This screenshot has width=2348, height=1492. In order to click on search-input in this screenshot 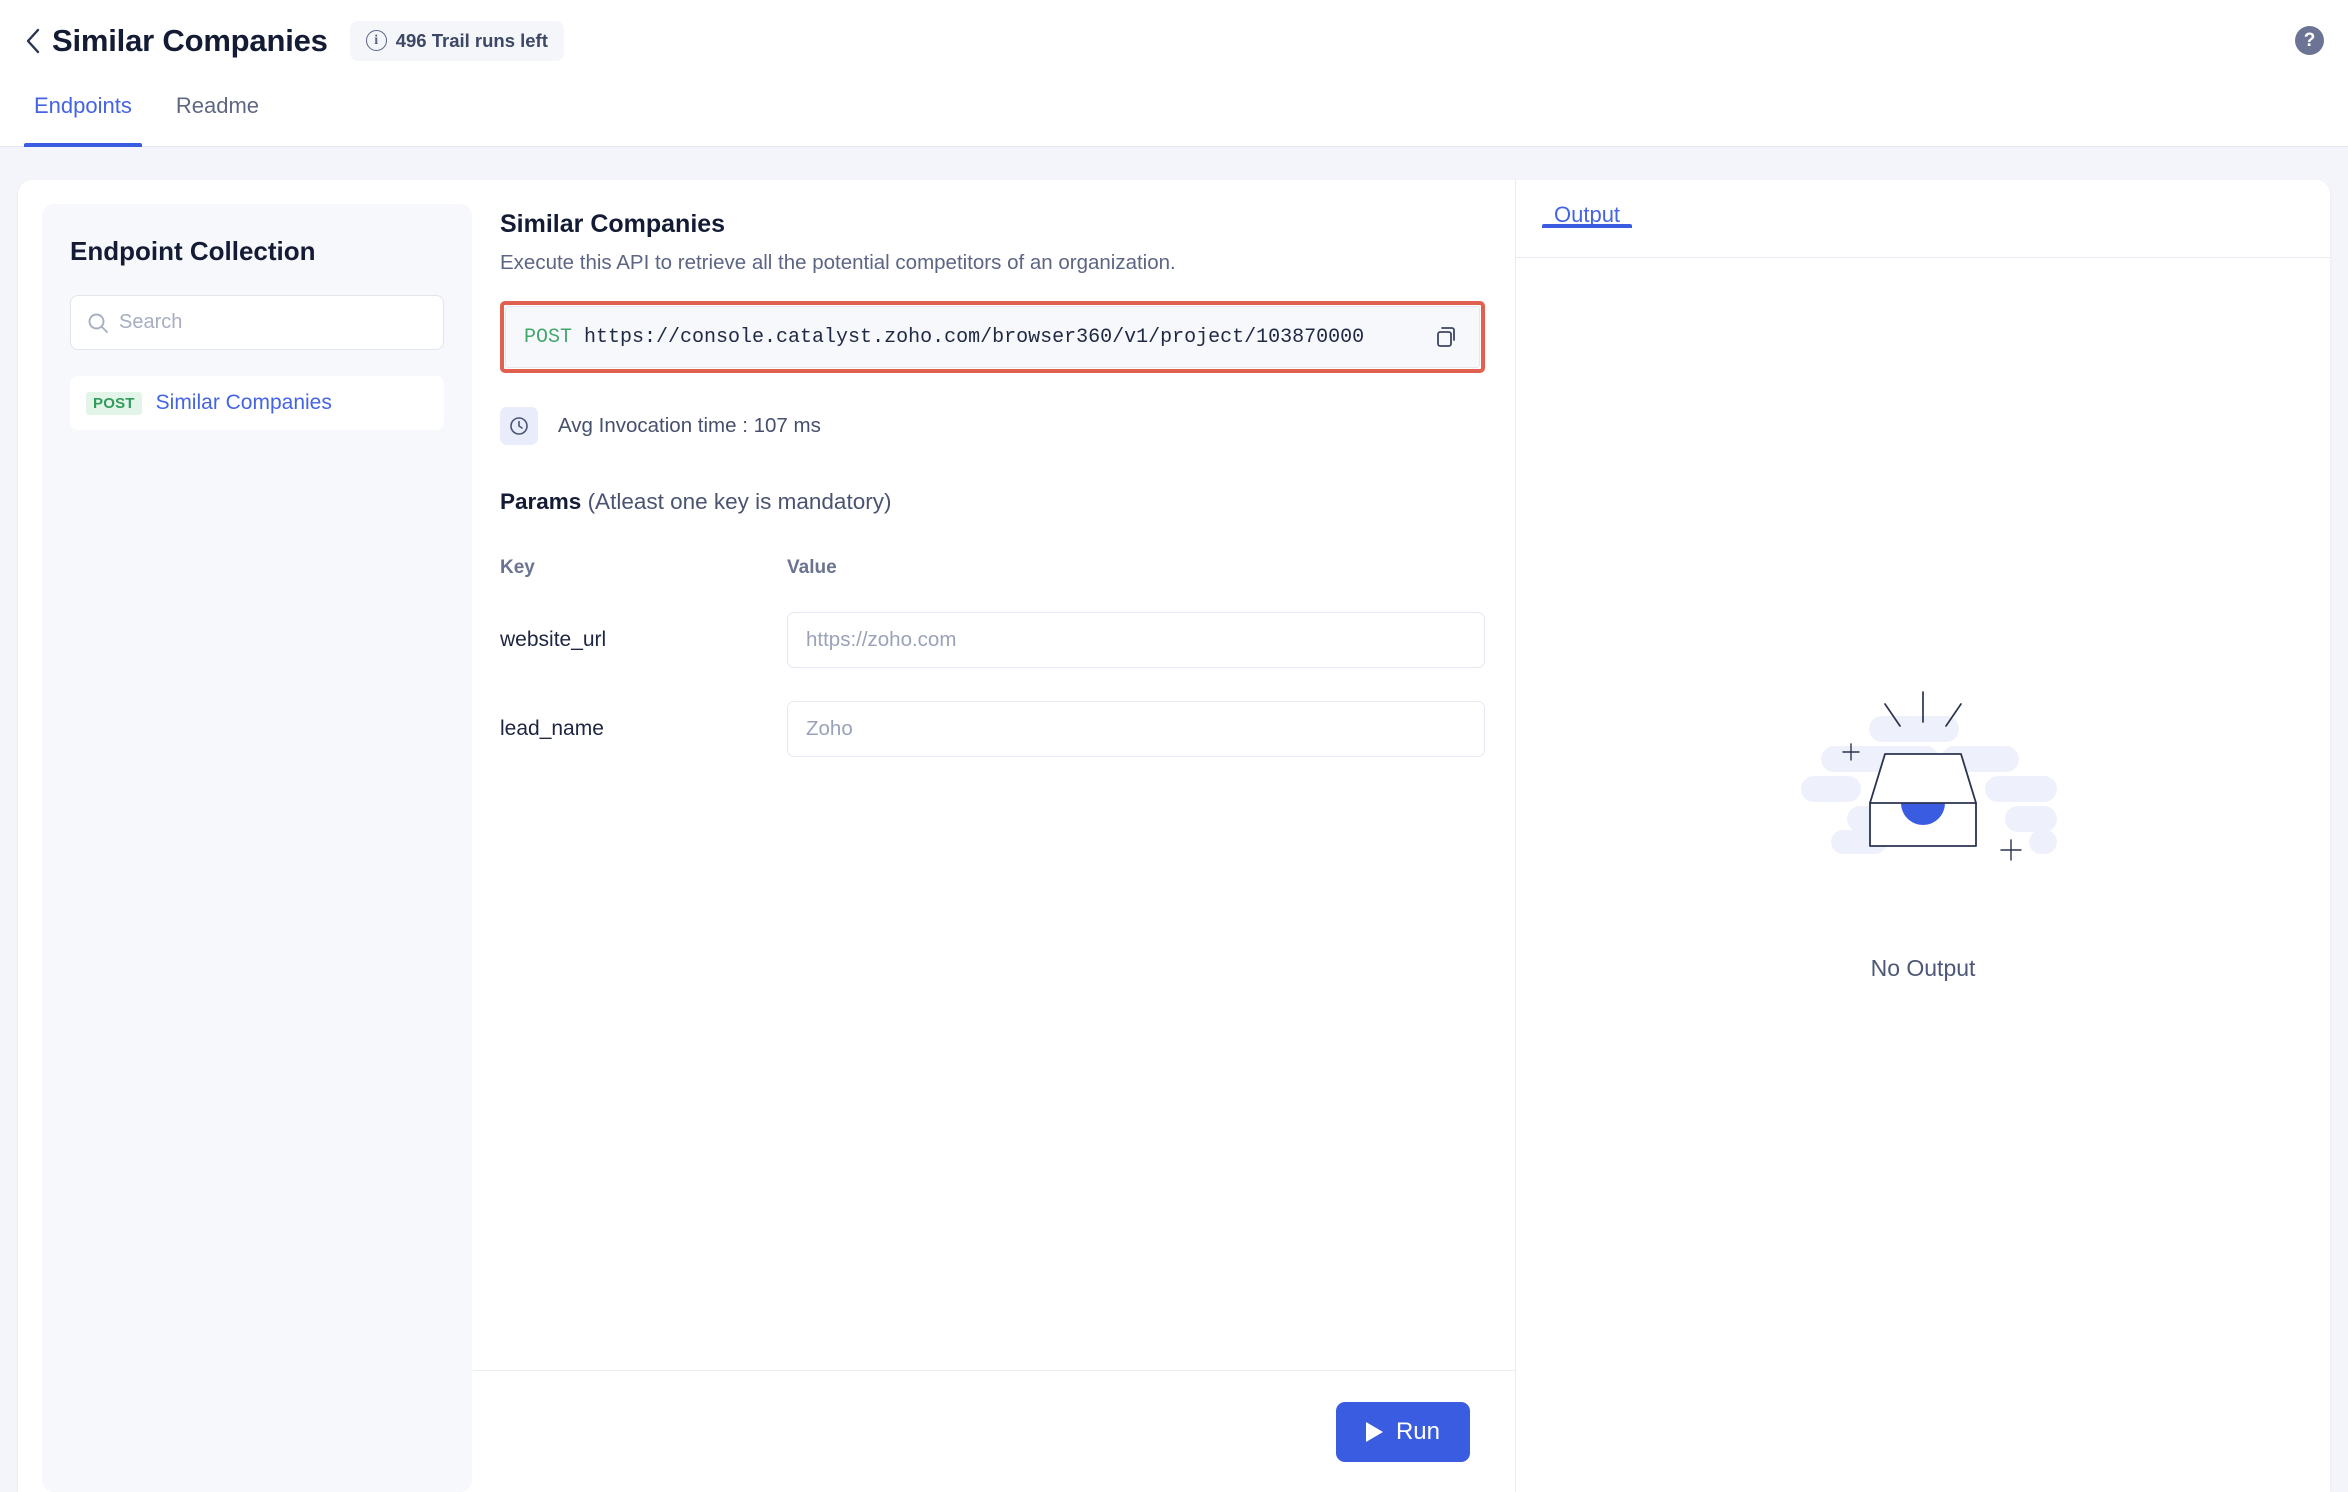, I will do `click(281, 322)`.